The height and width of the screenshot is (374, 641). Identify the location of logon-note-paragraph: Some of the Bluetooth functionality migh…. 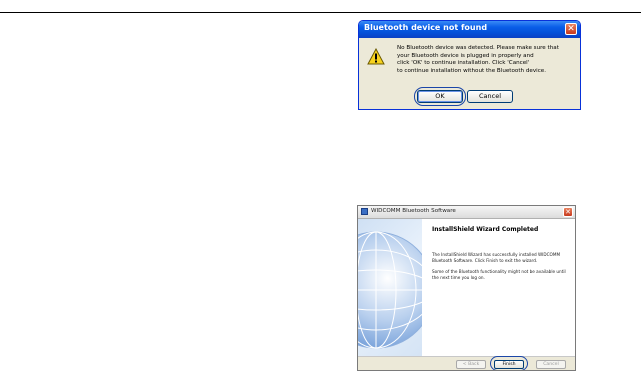
(502, 275).